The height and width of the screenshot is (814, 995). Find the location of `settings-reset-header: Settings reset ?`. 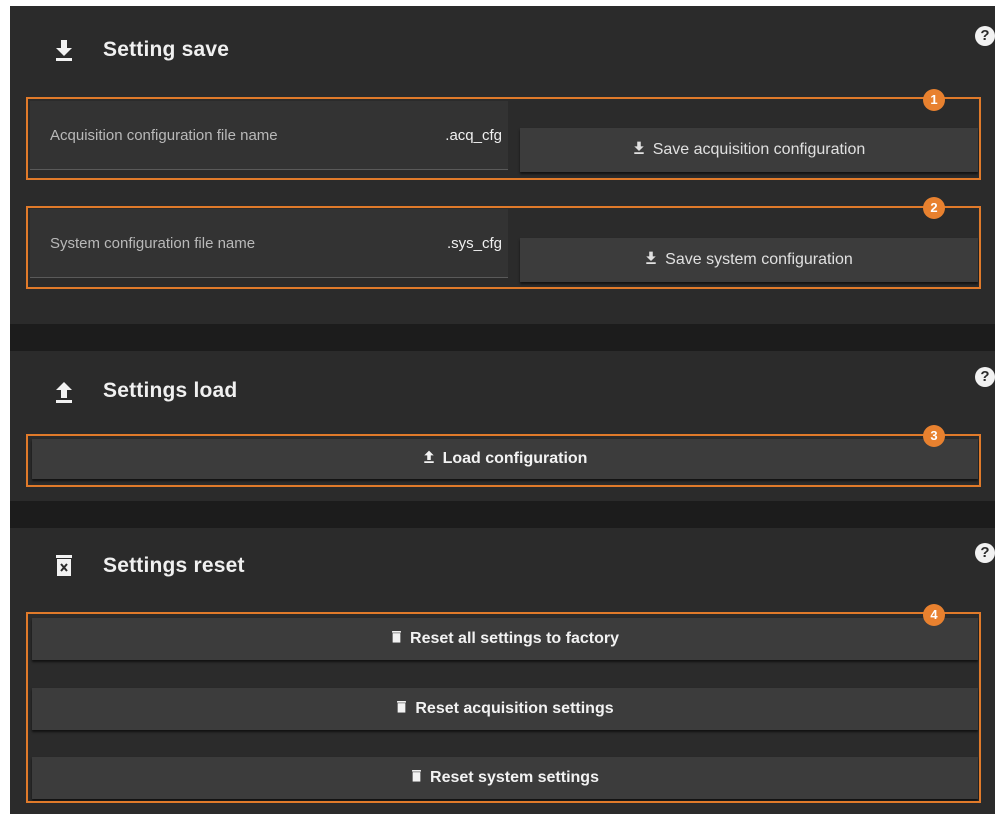

settings-reset-header: Settings reset ? is located at coordinates (502, 565).